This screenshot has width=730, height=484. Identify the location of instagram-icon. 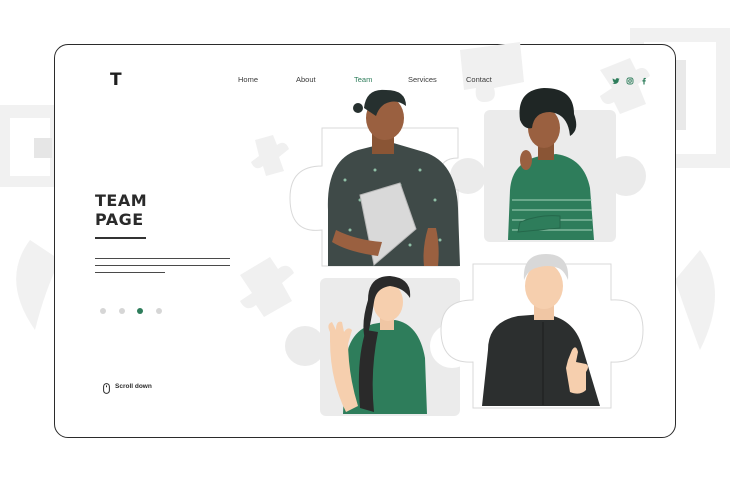
(630, 81).